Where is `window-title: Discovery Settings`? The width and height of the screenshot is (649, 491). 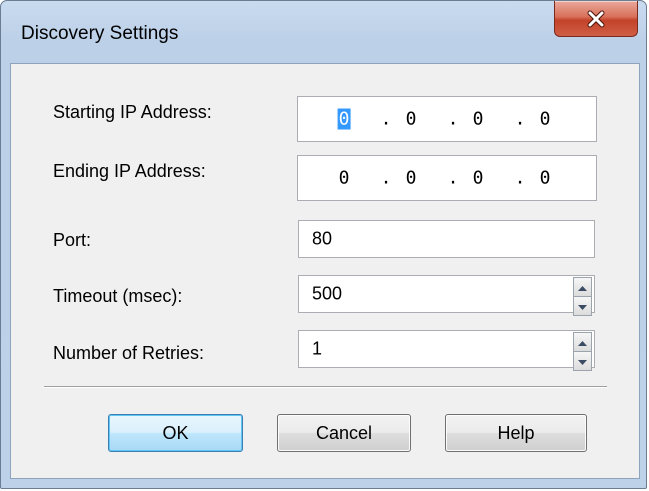 window-title: Discovery Settings is located at coordinates (100, 33).